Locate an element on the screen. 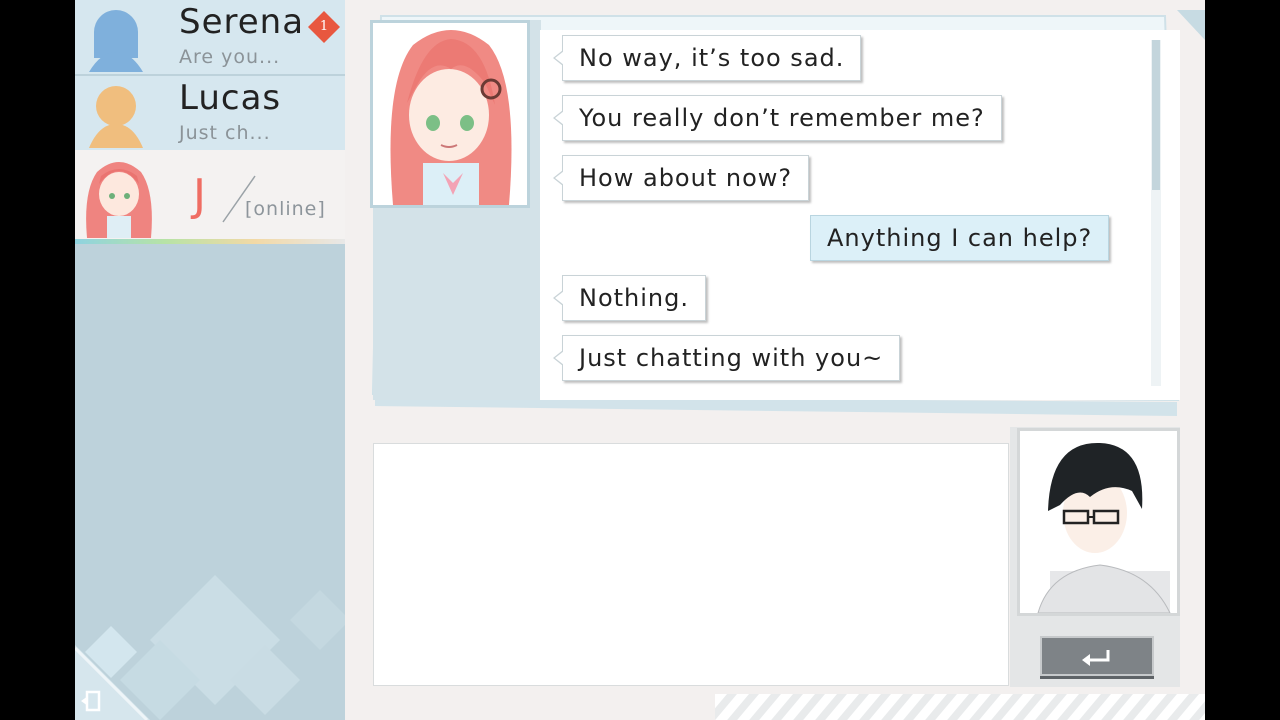  message-bubble-incoming: No way, it’s too sad. is located at coordinates (707, 58).